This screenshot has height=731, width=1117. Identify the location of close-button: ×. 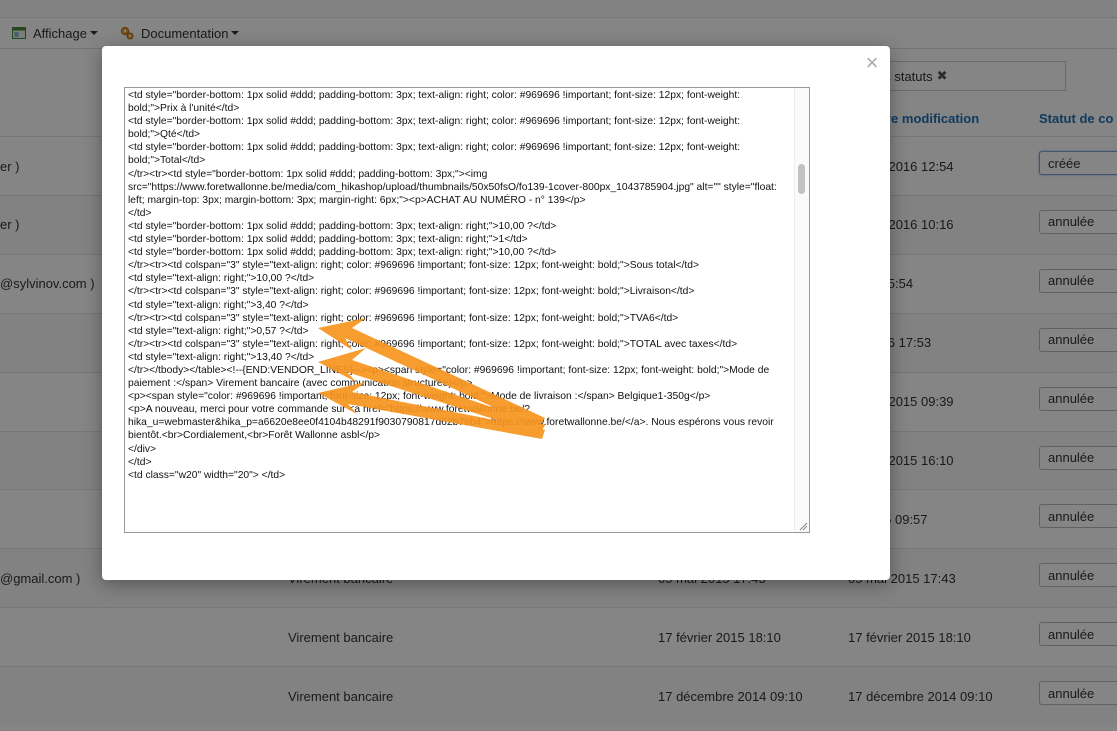
(872, 63).